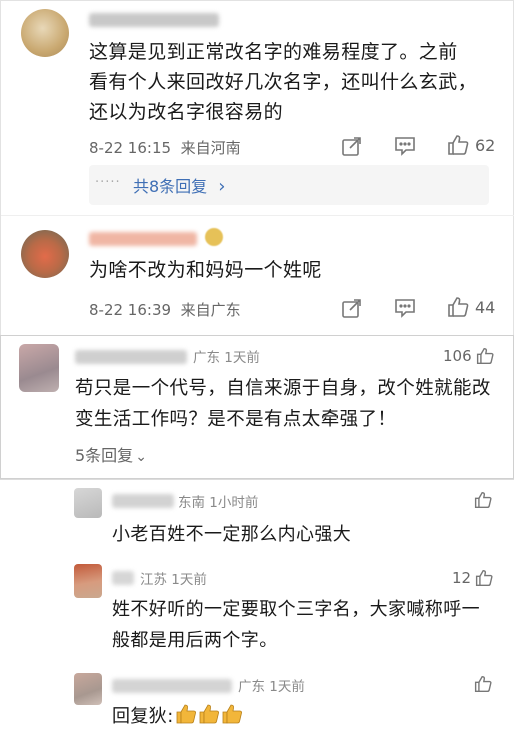 This screenshot has width=514, height=738. What do you see at coordinates (462, 578) in the screenshot?
I see `like-count: 12` at bounding box center [462, 578].